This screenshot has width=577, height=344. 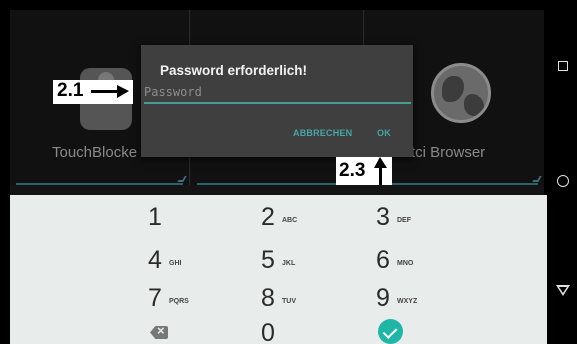 I want to click on key-4: 4 GHI, so click(x=198, y=261).